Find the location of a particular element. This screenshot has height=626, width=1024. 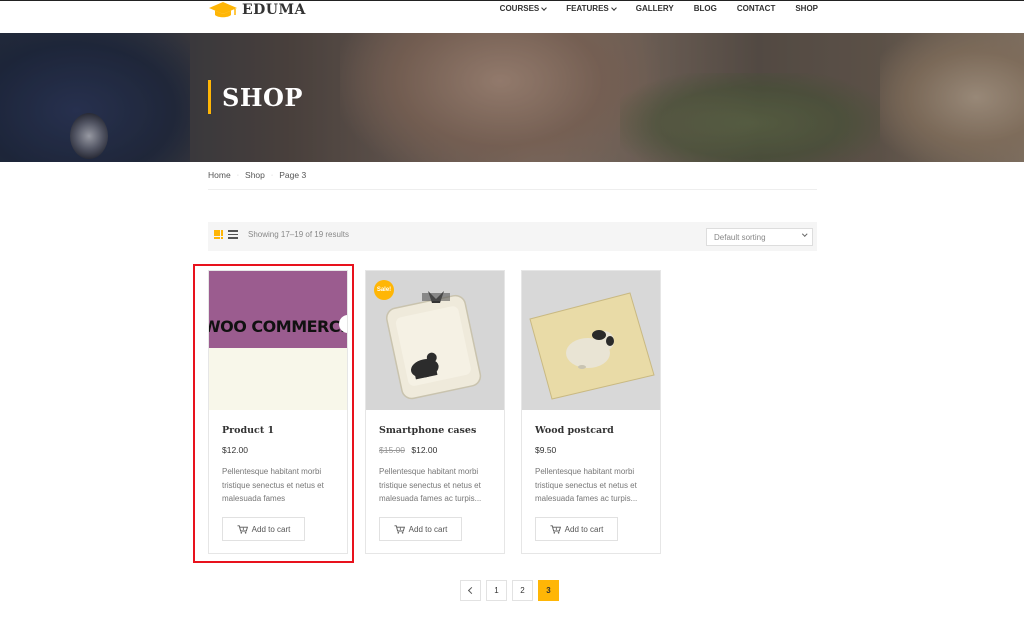

page-2-button: 2 is located at coordinates (522, 590).